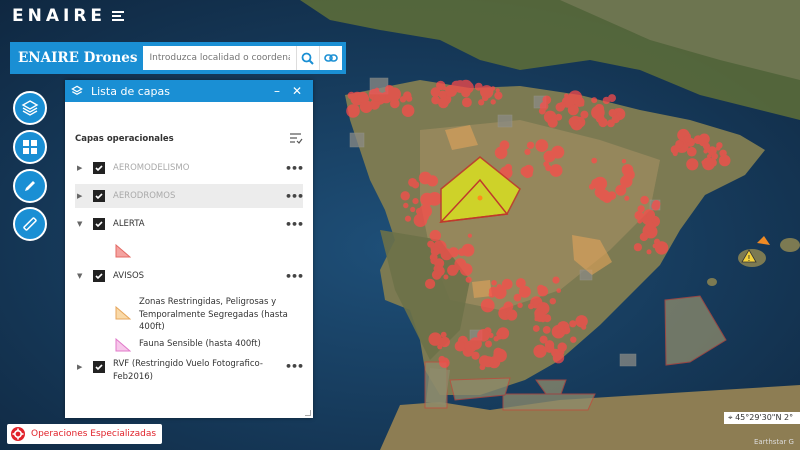  Describe the element at coordinates (307, 58) in the screenshot. I see `search-button` at that location.